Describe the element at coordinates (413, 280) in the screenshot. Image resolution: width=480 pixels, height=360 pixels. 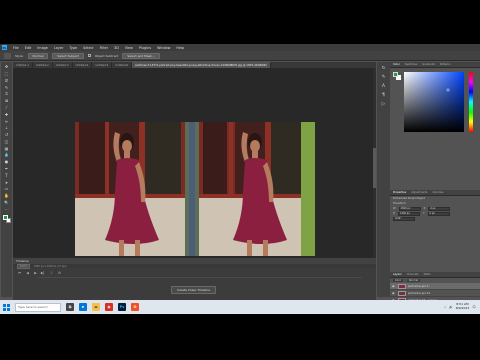
I see `blend-mode-select: Normal` at that location.